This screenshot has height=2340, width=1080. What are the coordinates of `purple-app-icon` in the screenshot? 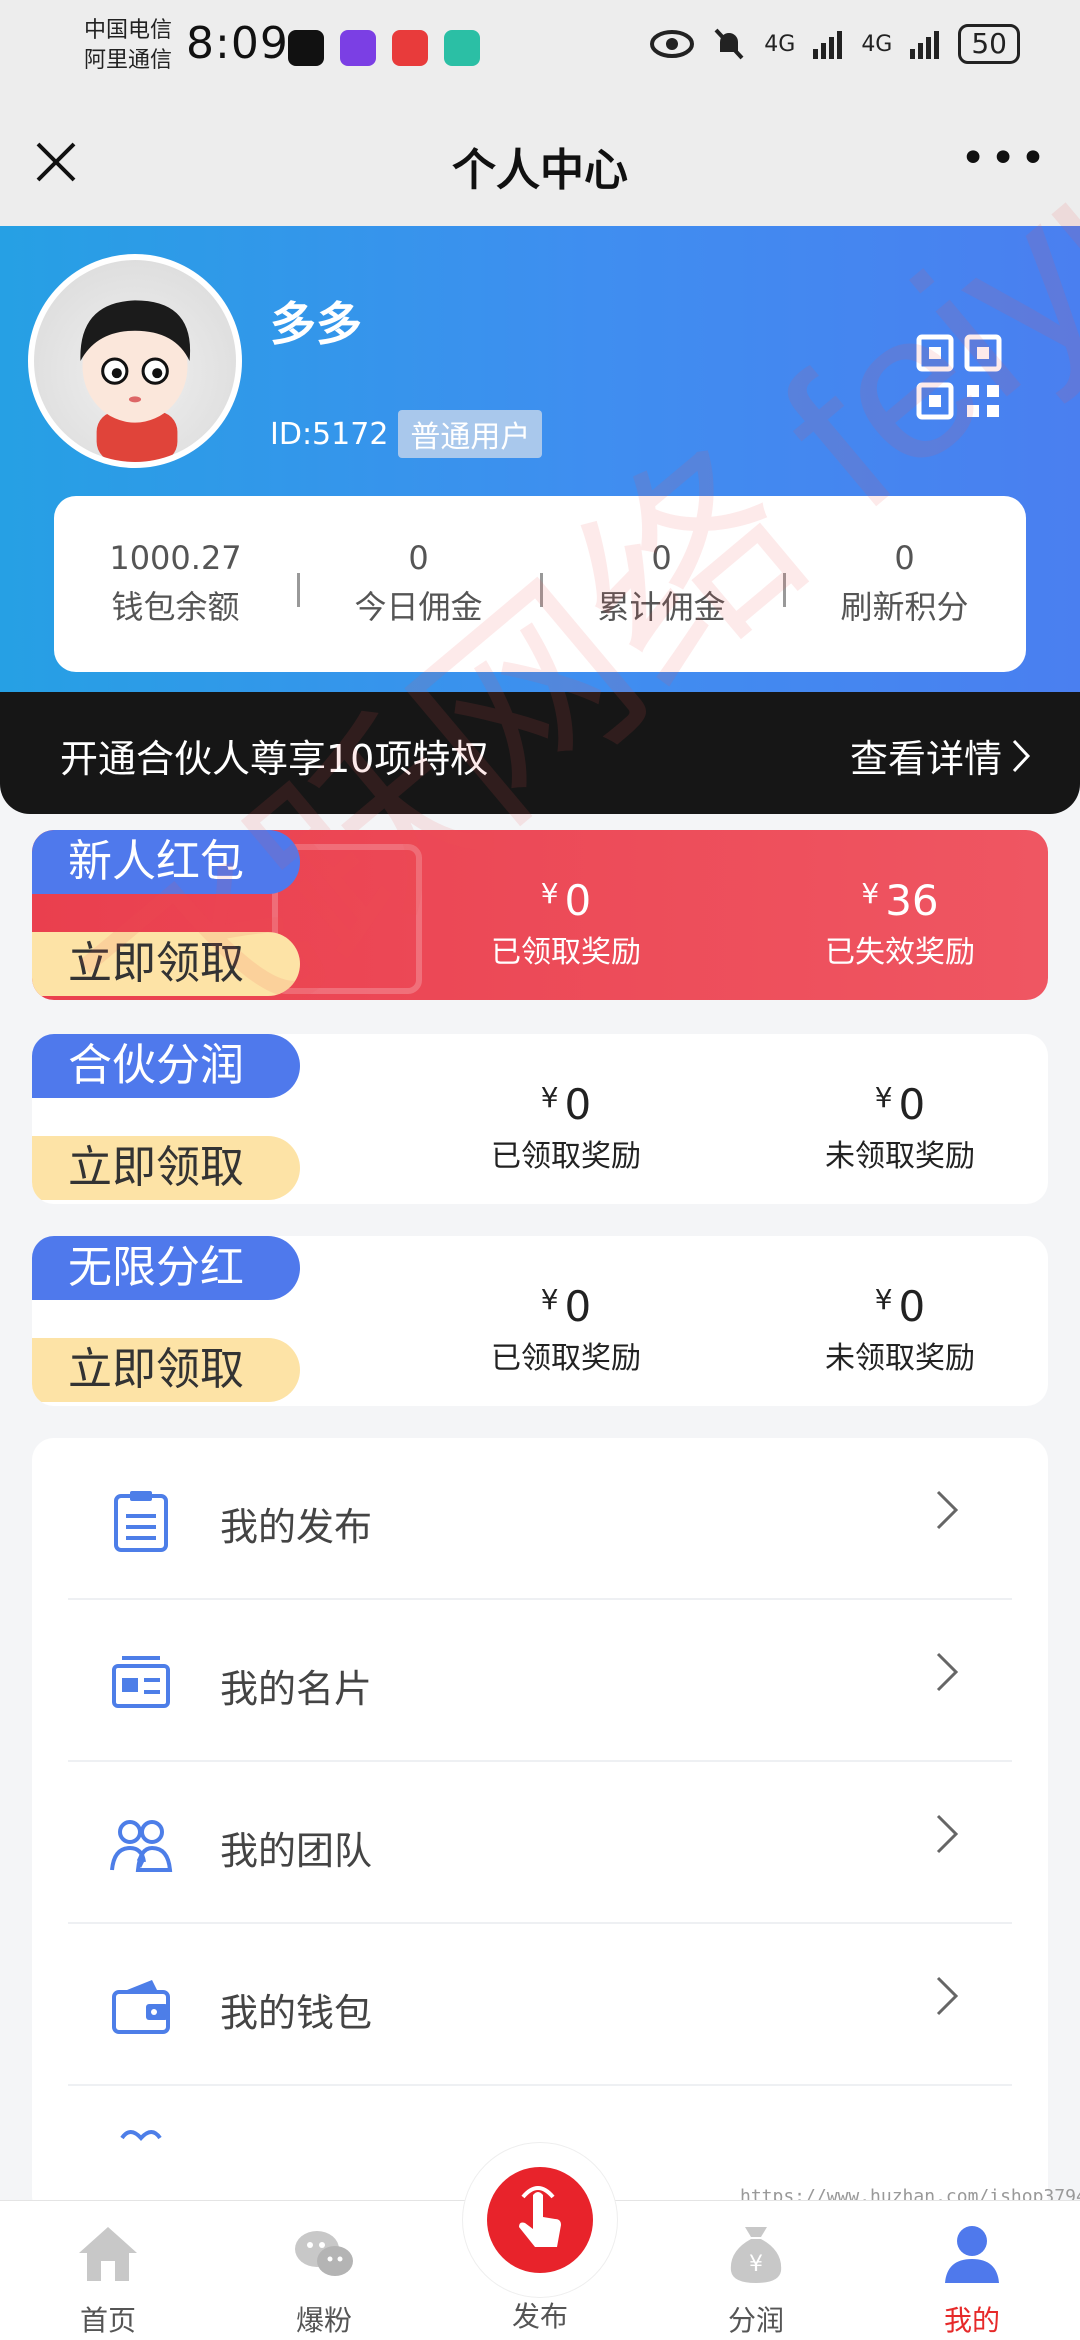 It's located at (358, 48).